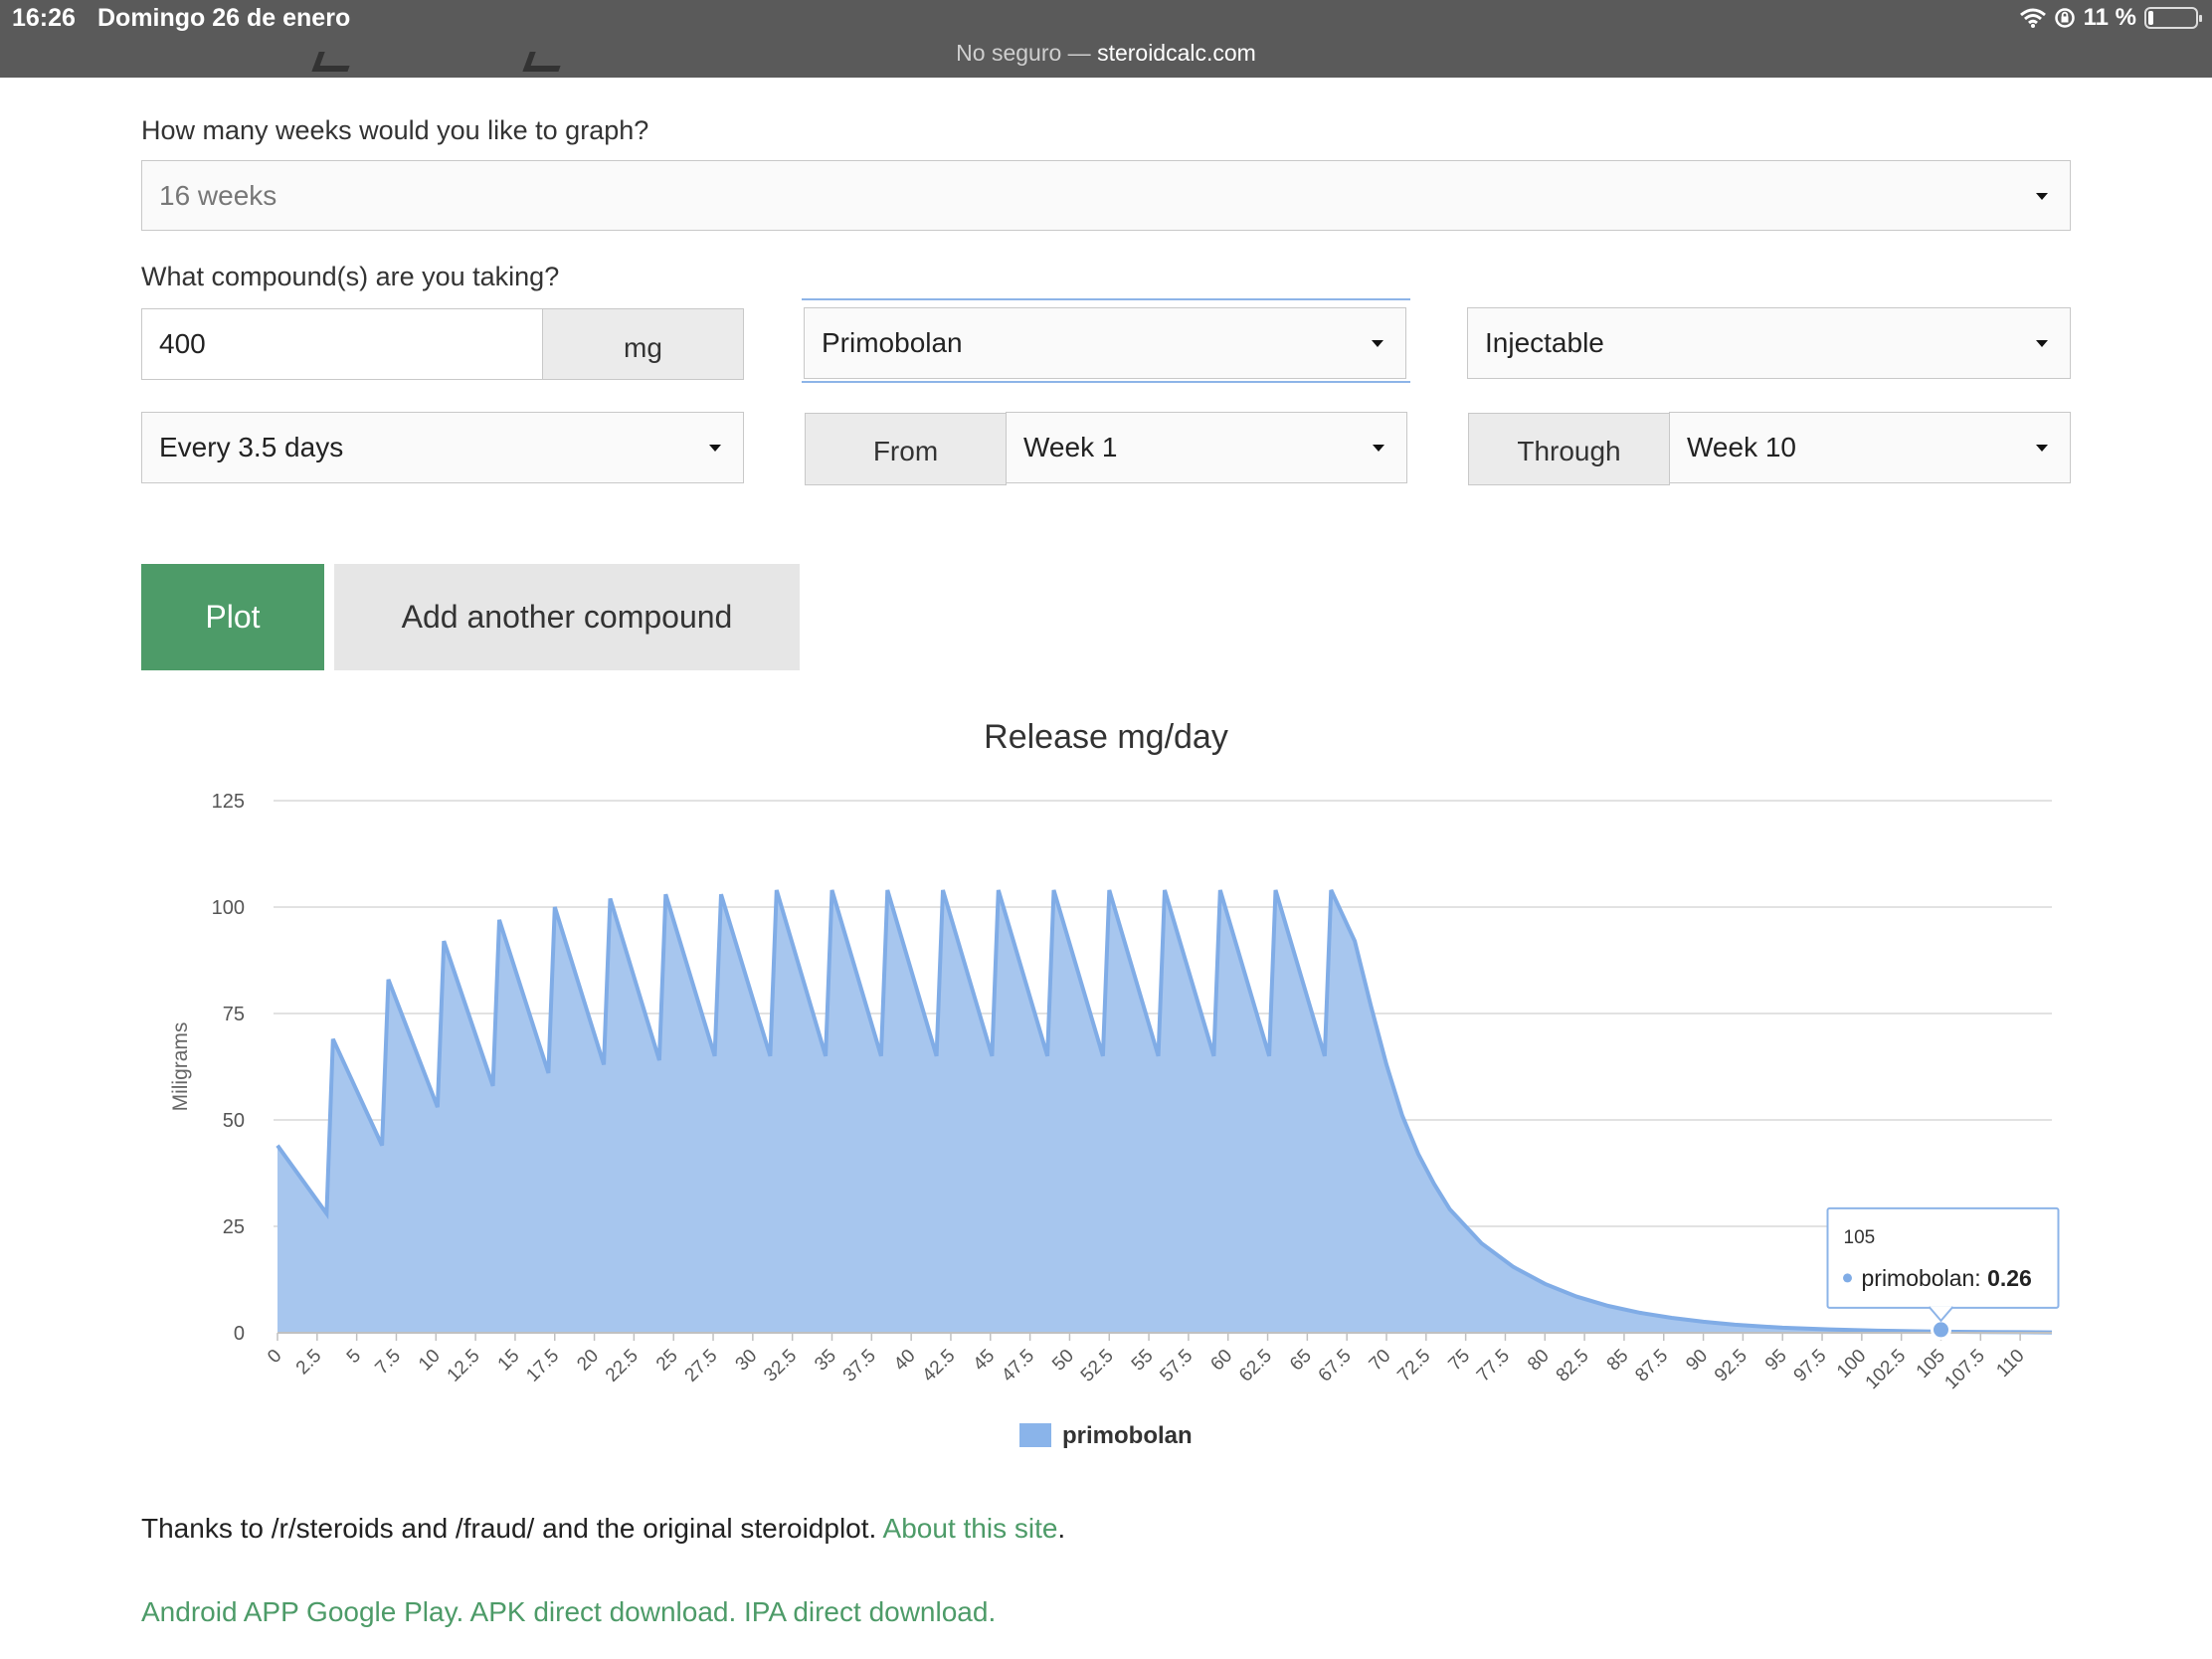  Describe the element at coordinates (1886, 1369) in the screenshot. I see `x-tick-label: 102.5` at that location.